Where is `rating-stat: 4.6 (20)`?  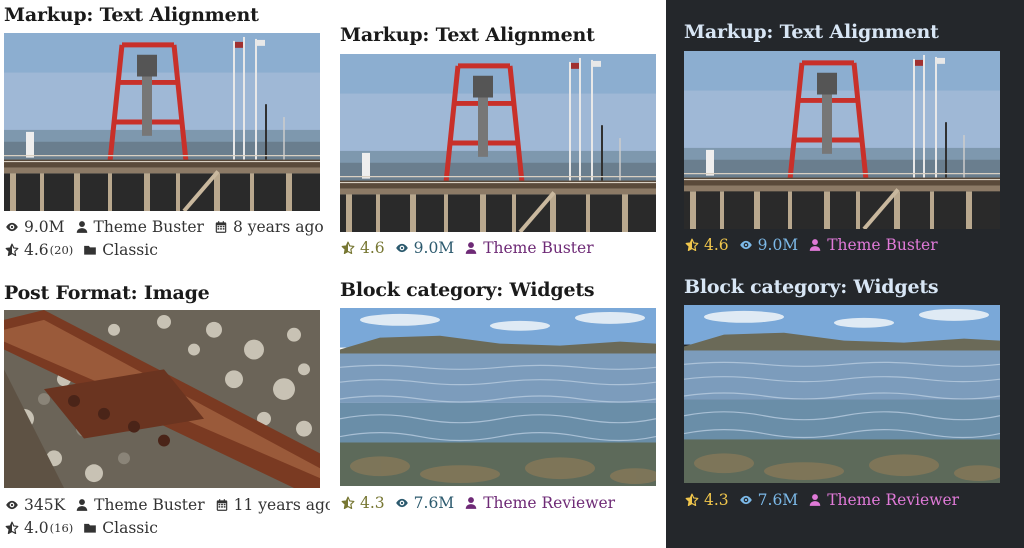
rating-stat: 4.6 (20) is located at coordinates (38, 250).